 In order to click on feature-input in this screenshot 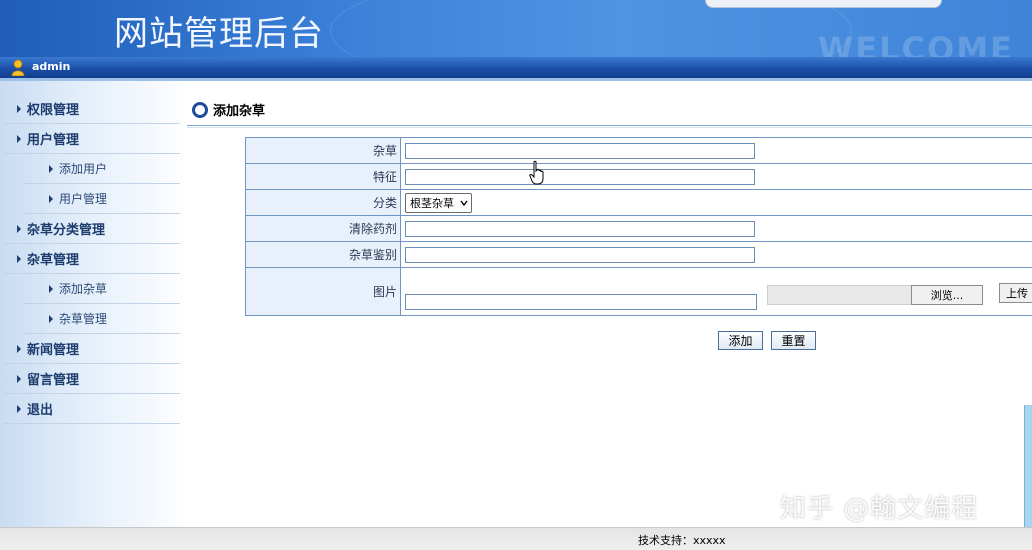, I will do `click(580, 177)`.